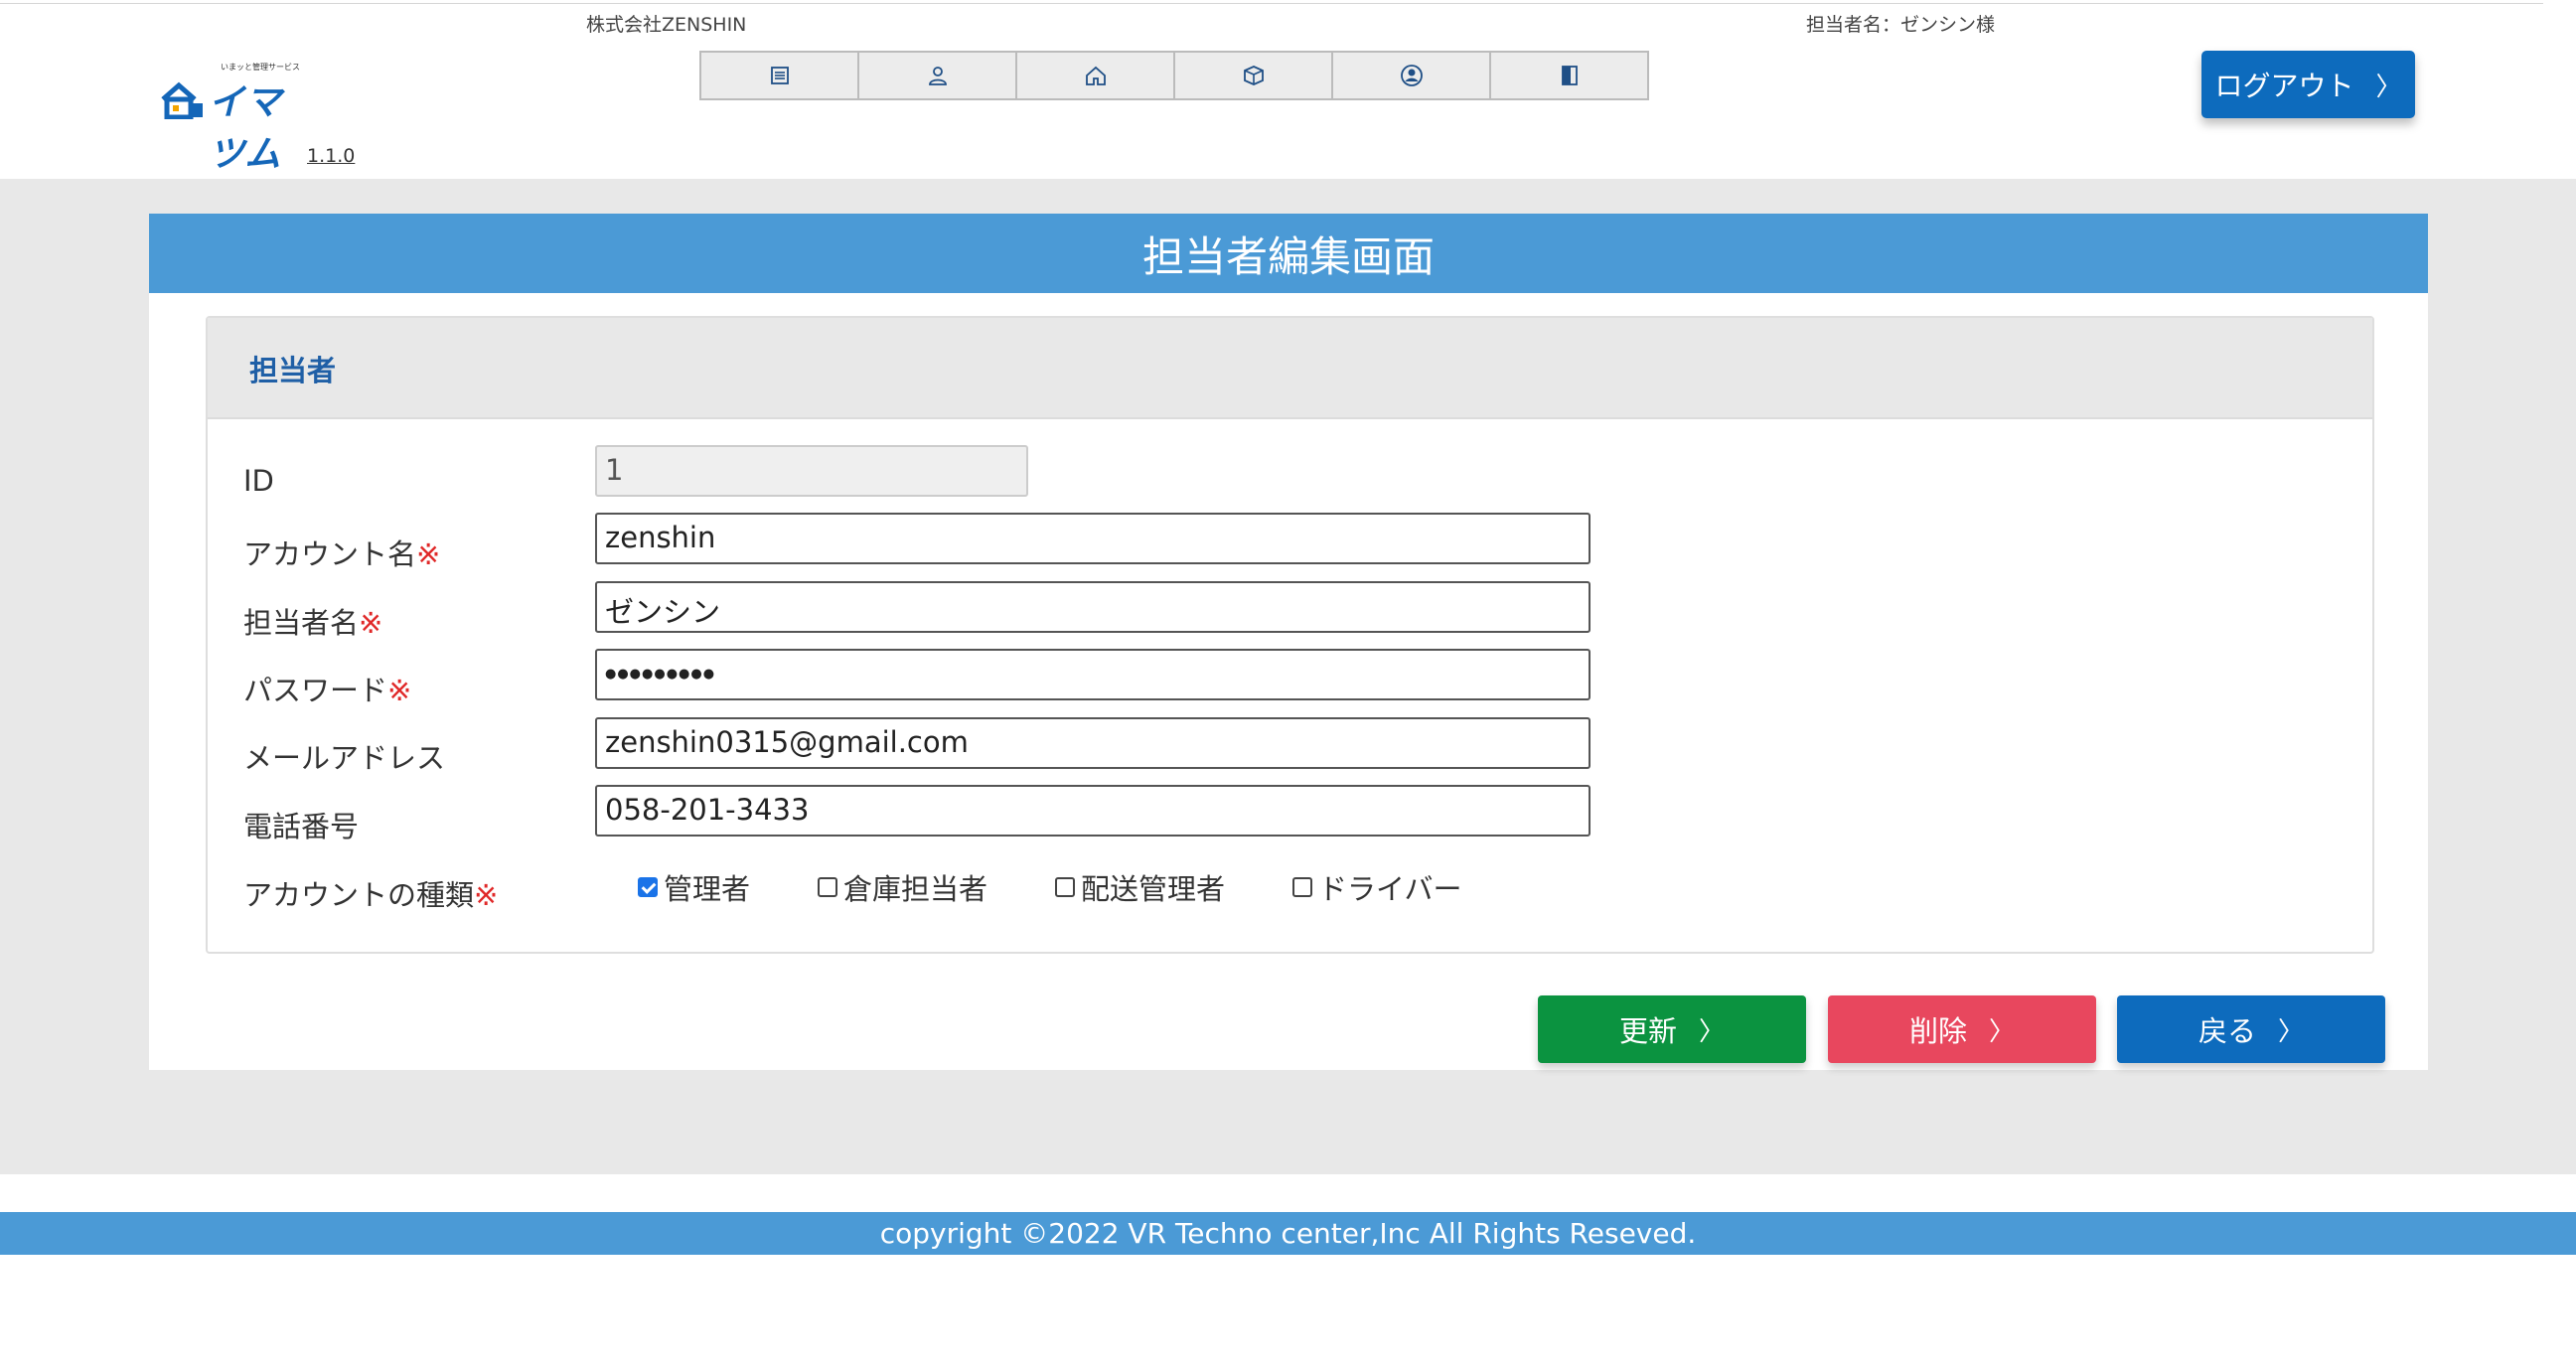  I want to click on main-nav, so click(1174, 75).